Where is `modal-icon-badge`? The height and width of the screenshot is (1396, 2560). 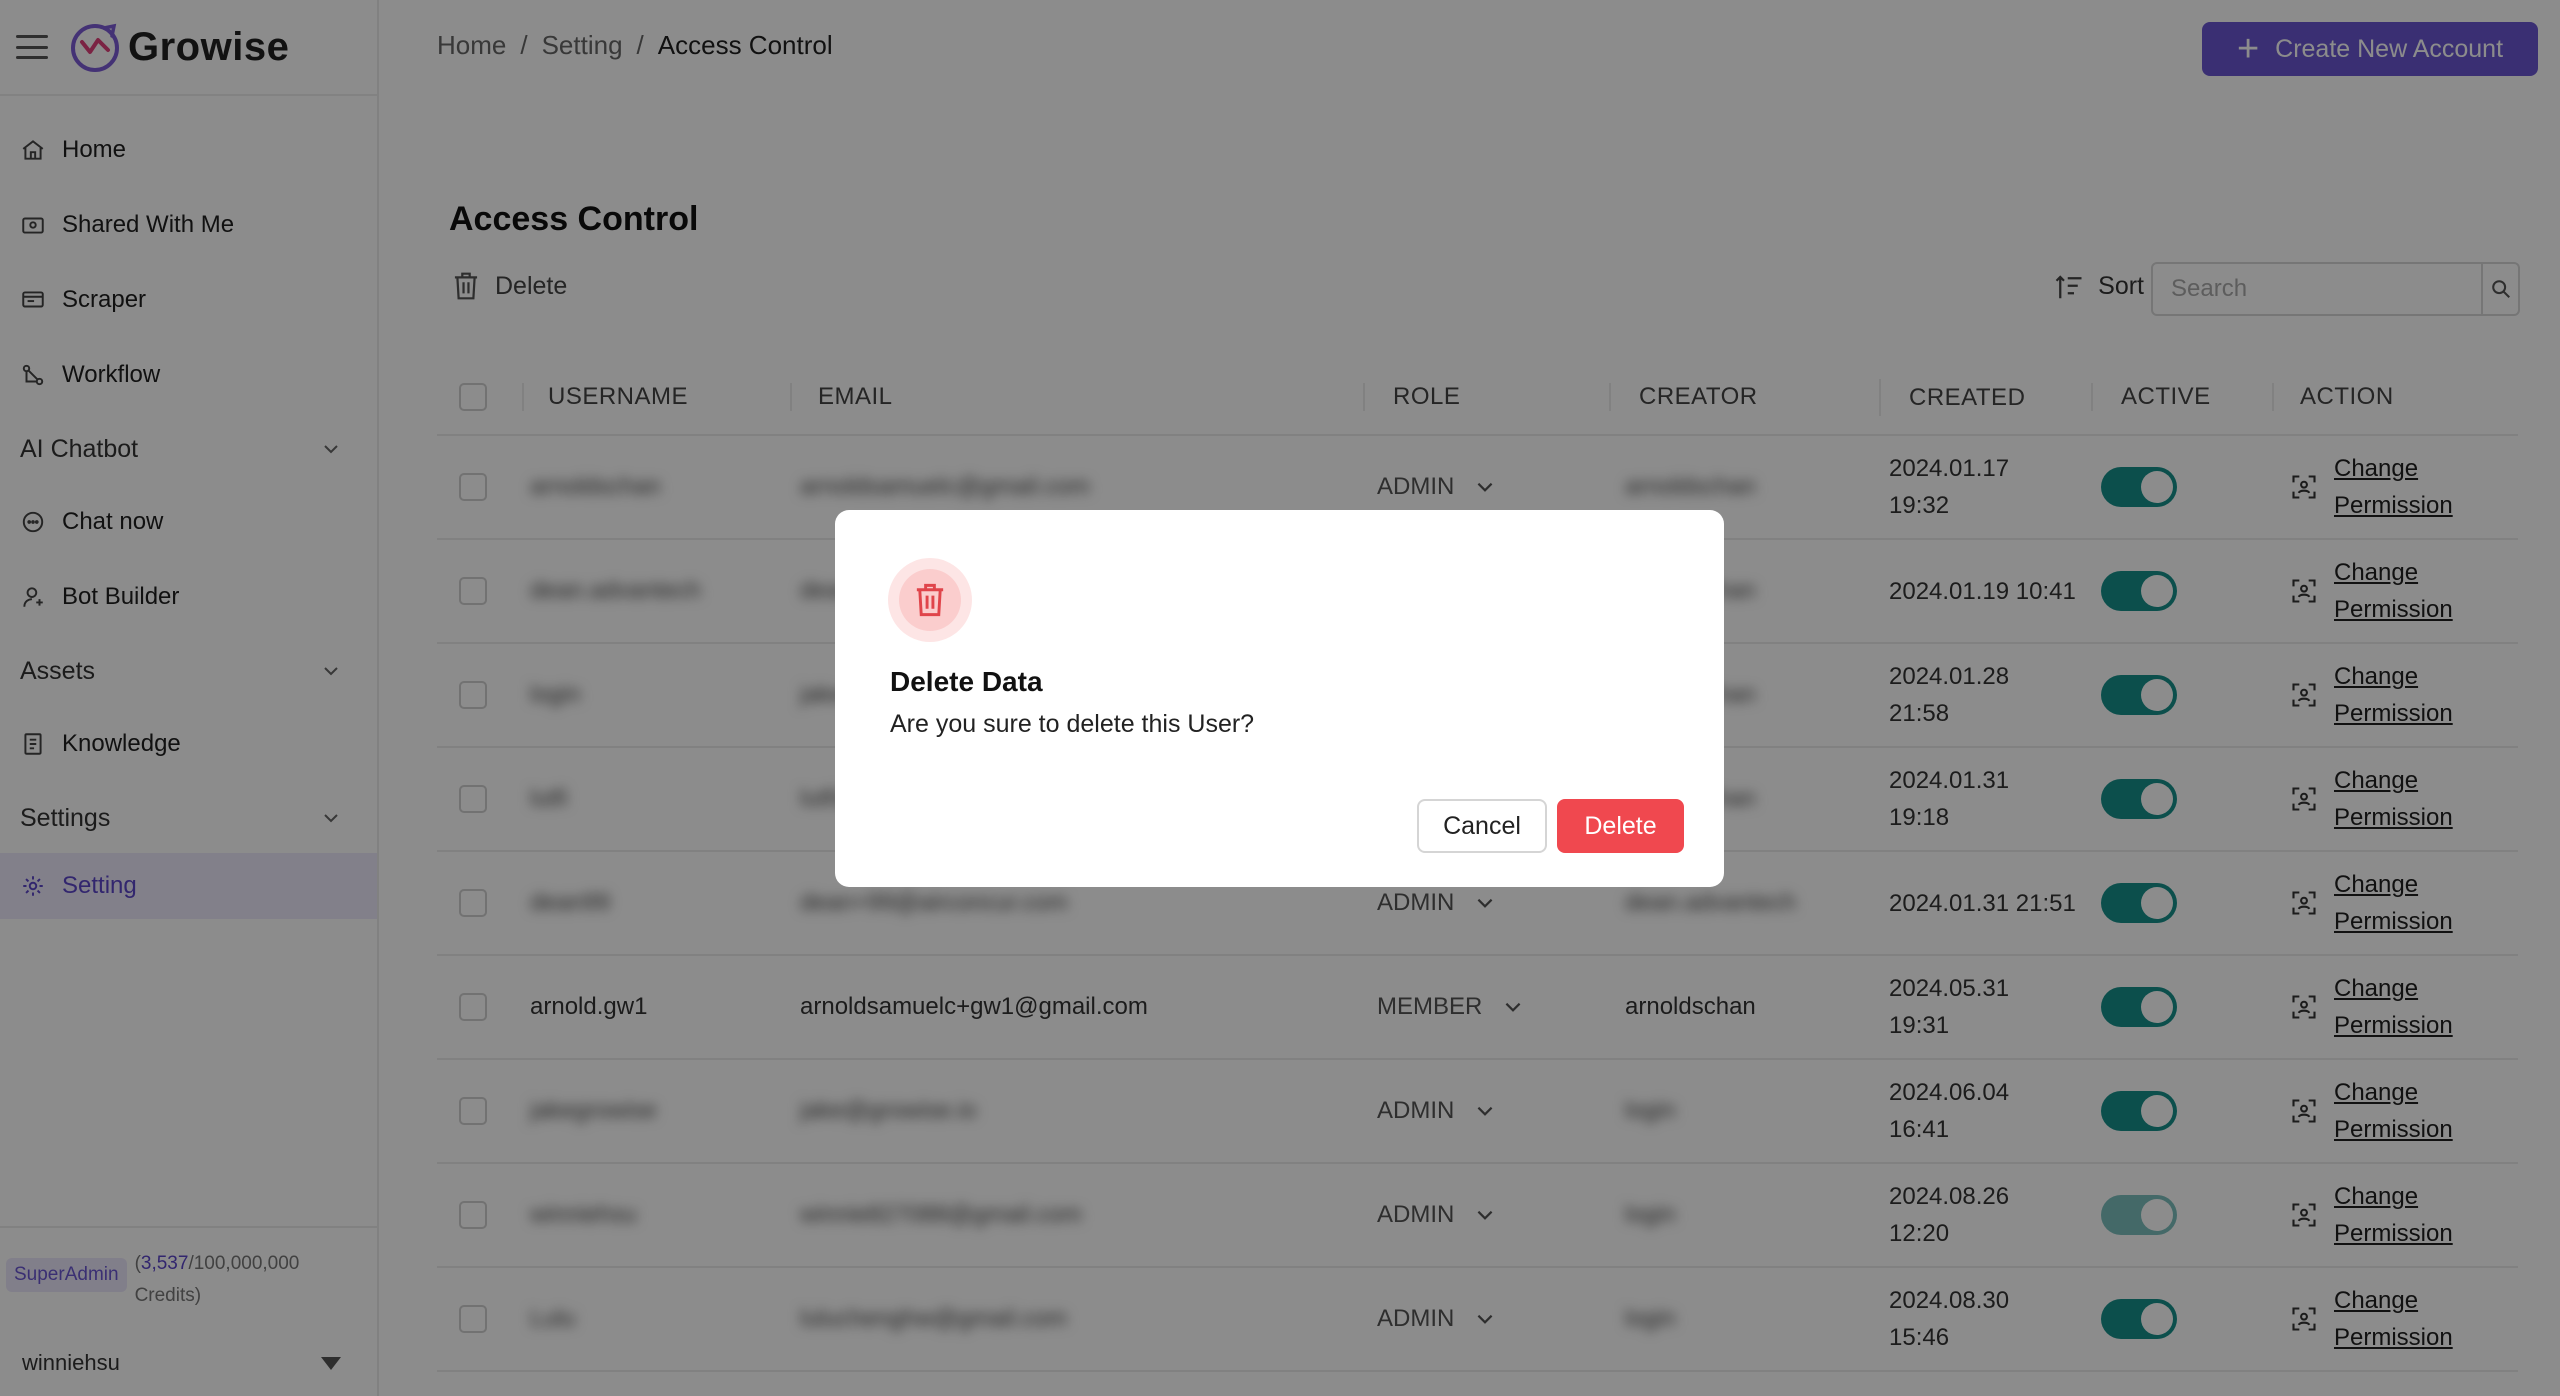 modal-icon-badge is located at coordinates (930, 600).